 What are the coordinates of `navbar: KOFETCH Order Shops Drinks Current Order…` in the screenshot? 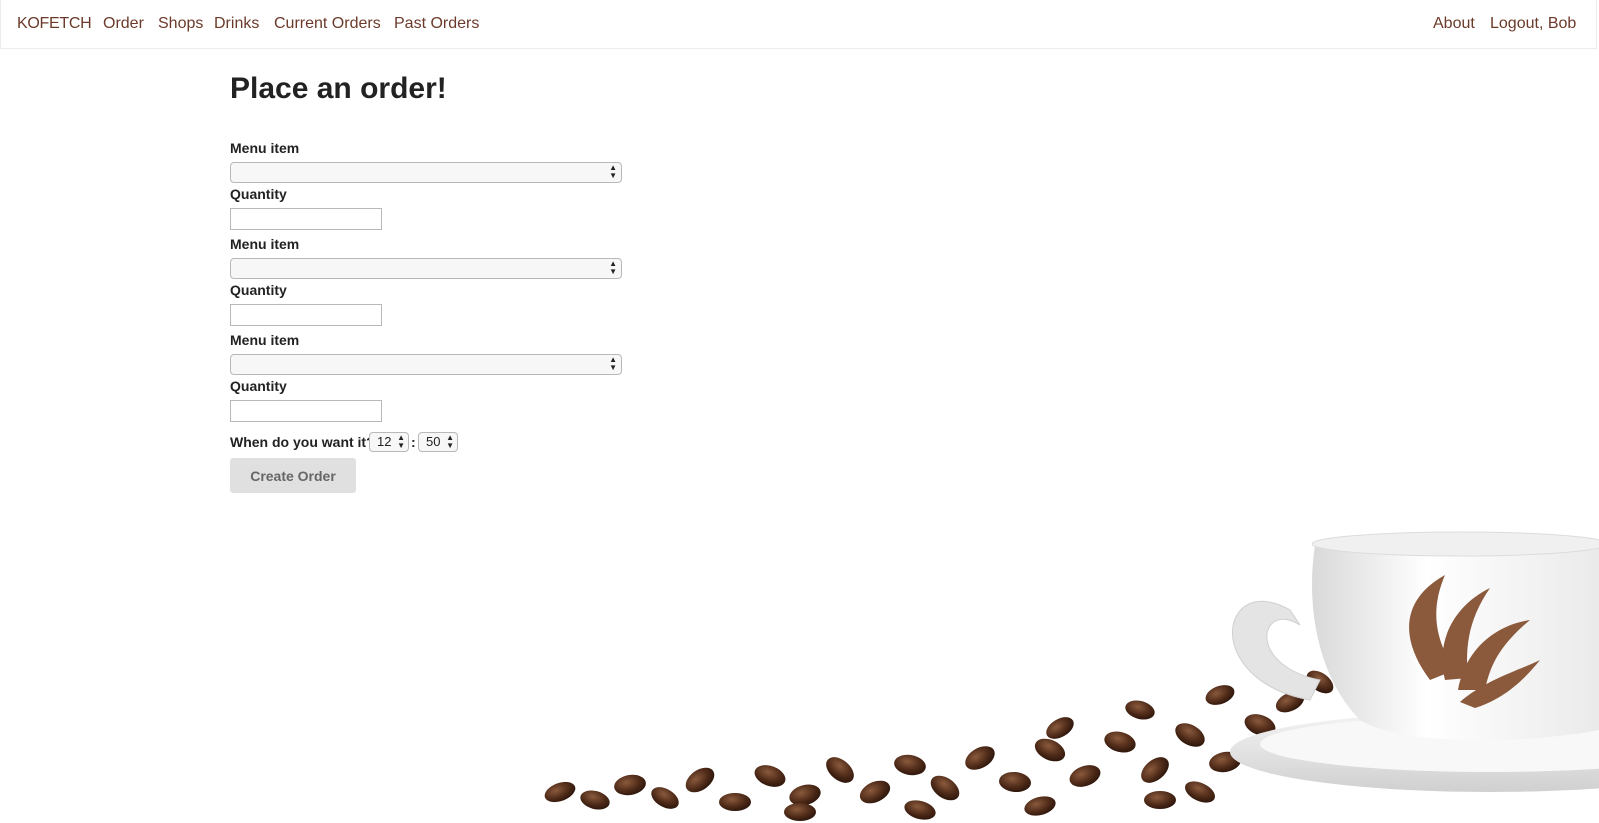 It's located at (798, 24).